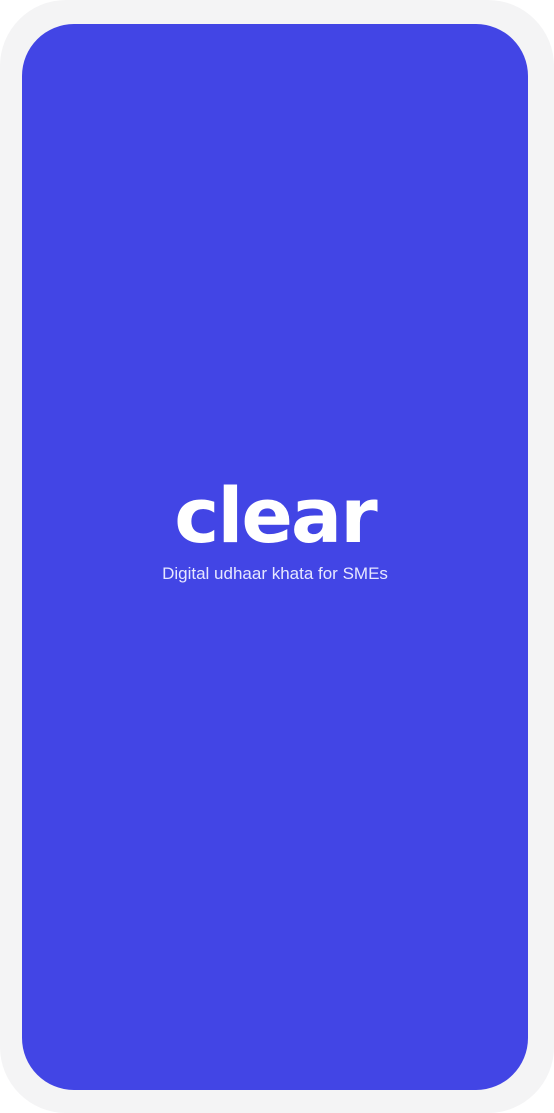  Describe the element at coordinates (275, 573) in the screenshot. I see `app-tagline: Digital udhaar khata for SMEs` at that location.